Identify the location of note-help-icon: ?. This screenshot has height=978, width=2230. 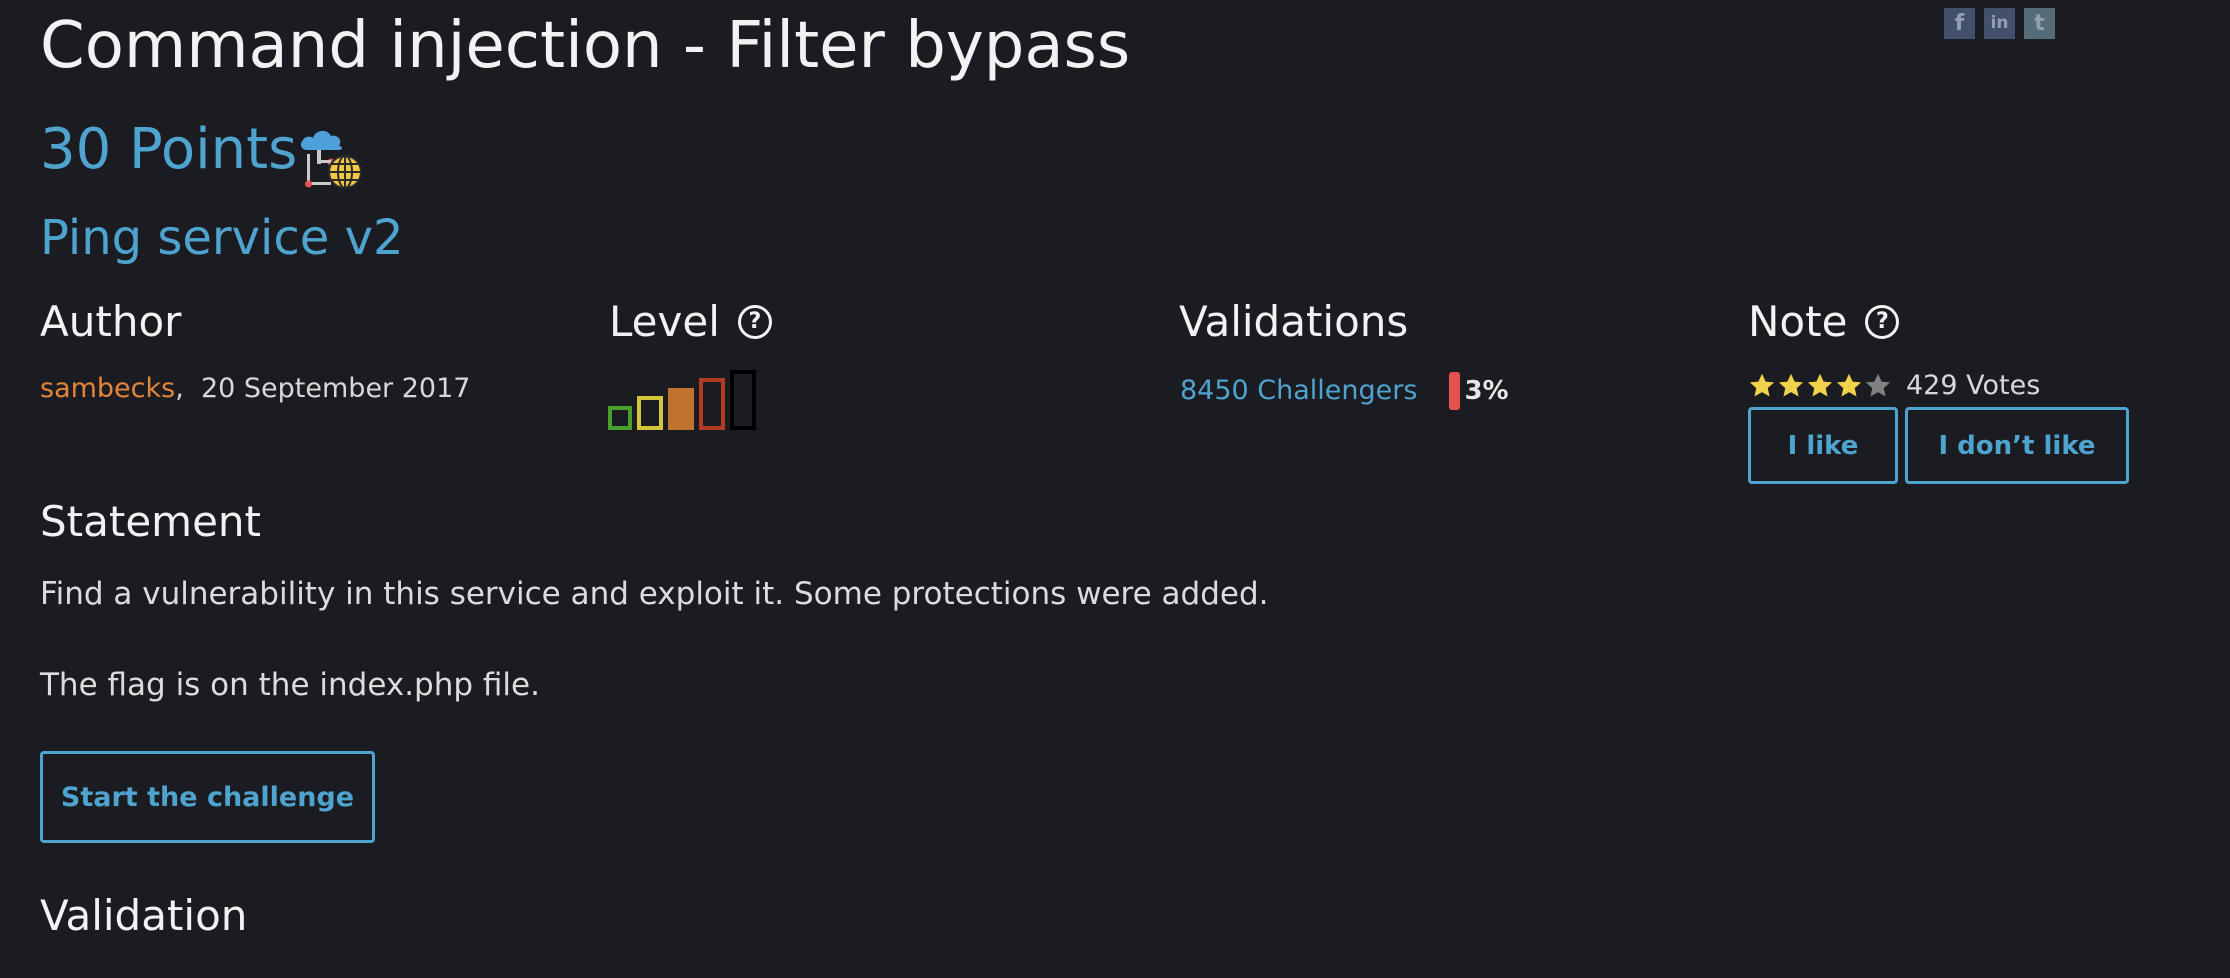
(1882, 321).